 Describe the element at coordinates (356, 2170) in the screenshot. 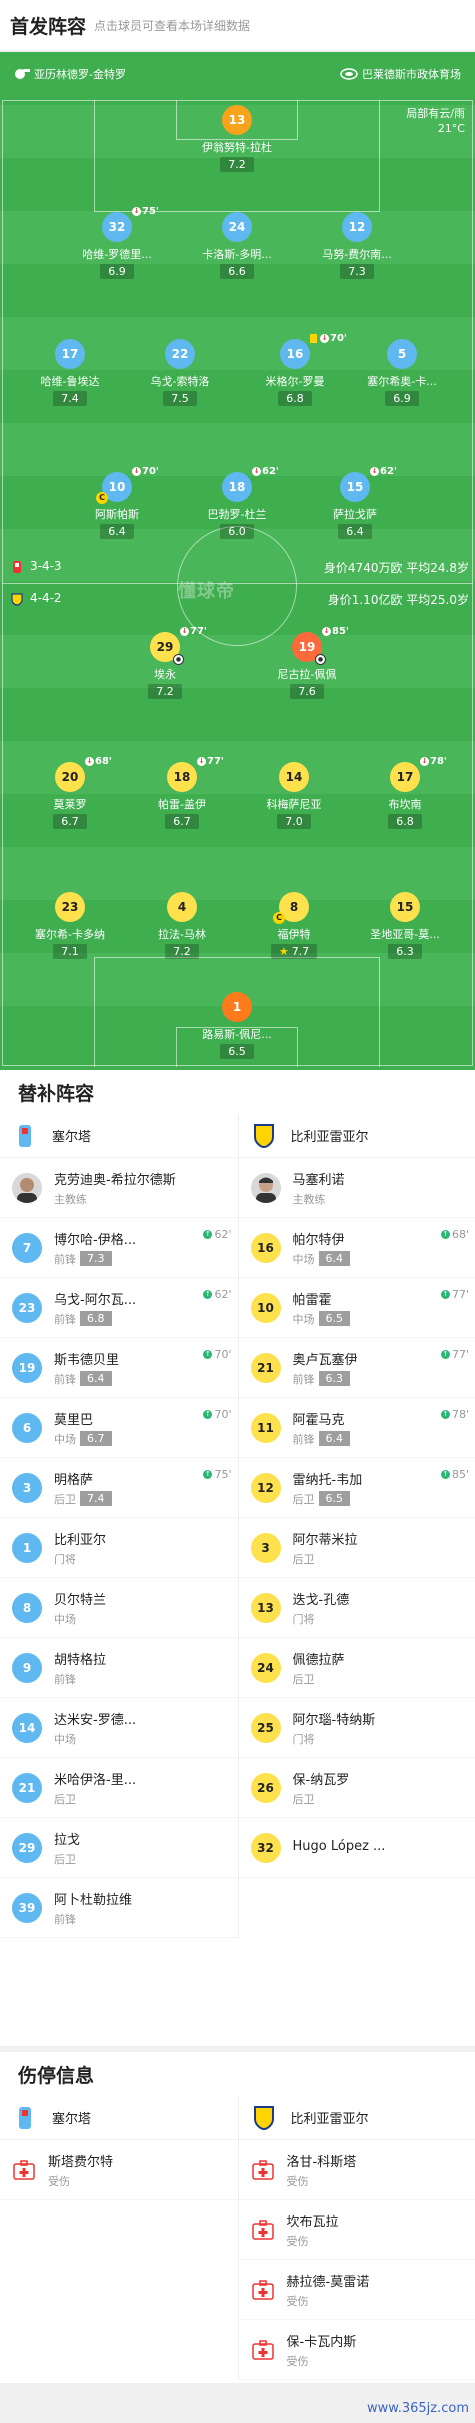

I see `injured-player-row: 洛甘-科斯塔 受伤` at that location.